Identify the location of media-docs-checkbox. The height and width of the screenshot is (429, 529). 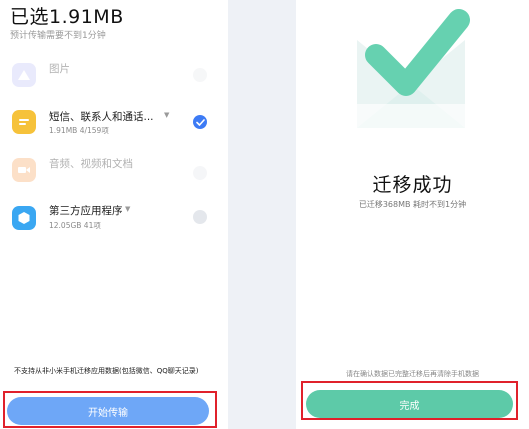
(200, 173).